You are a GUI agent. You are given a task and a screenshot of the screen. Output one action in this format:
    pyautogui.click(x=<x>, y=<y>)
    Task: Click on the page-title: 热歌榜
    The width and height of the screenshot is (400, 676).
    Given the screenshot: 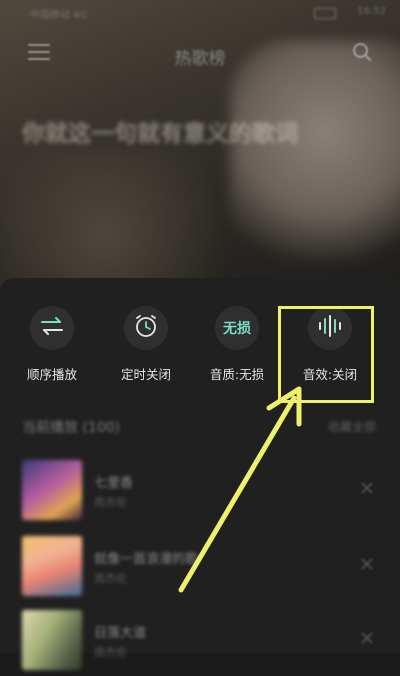 What is the action you would take?
    pyautogui.click(x=200, y=59)
    